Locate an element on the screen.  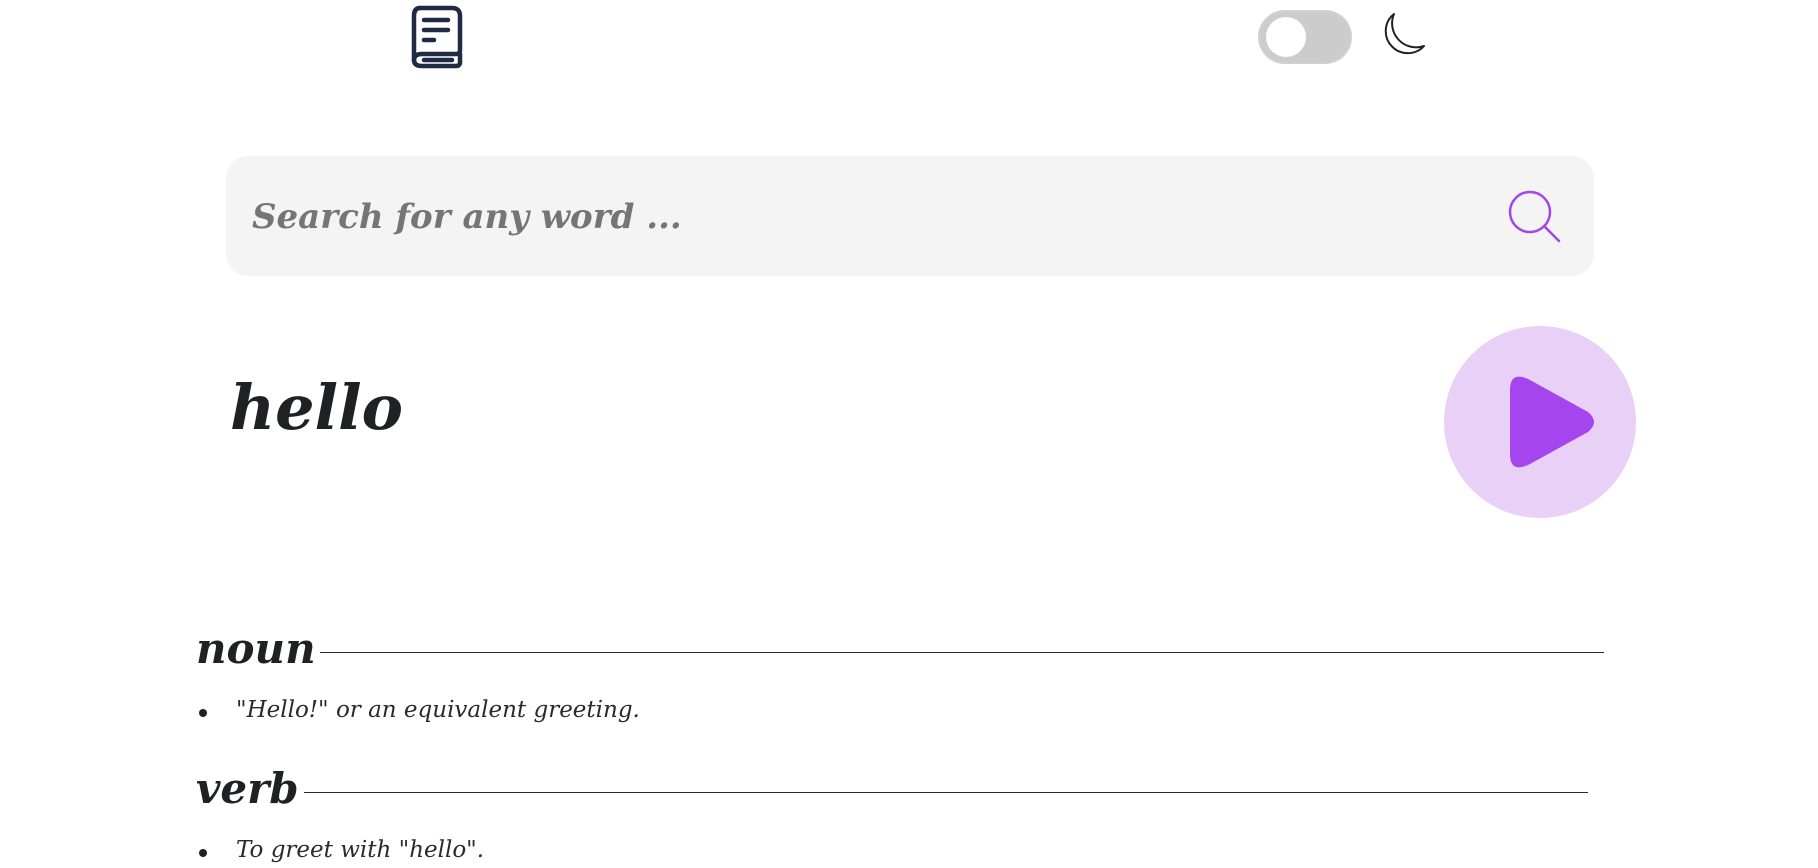
moon-icon is located at coordinates (1404, 34).